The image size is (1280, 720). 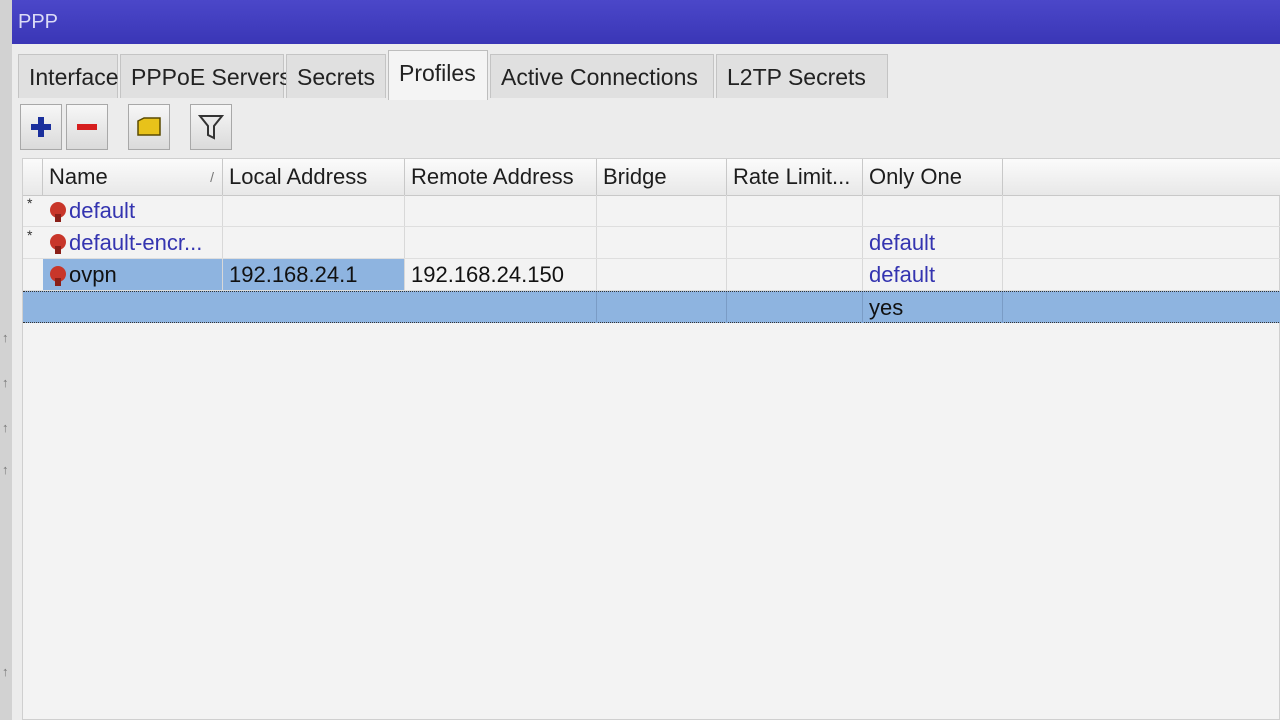 I want to click on tab-active-connections: Active Connections, so click(x=602, y=76).